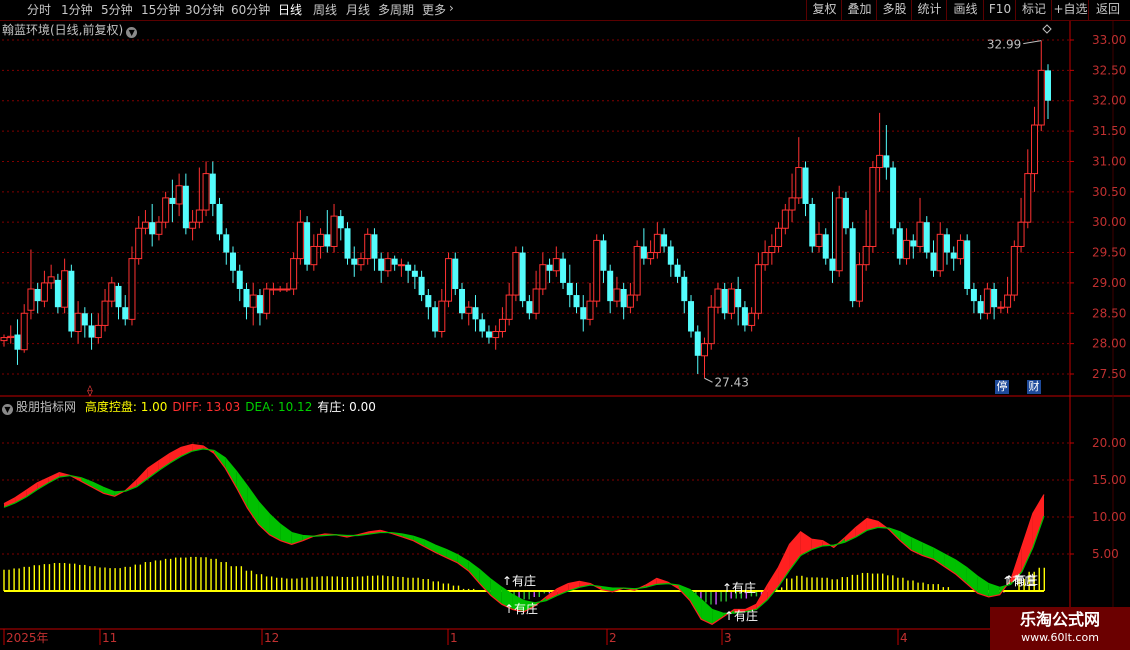 Image resolution: width=1130 pixels, height=650 pixels. I want to click on toolbar-button-3: 统计, so click(929, 10).